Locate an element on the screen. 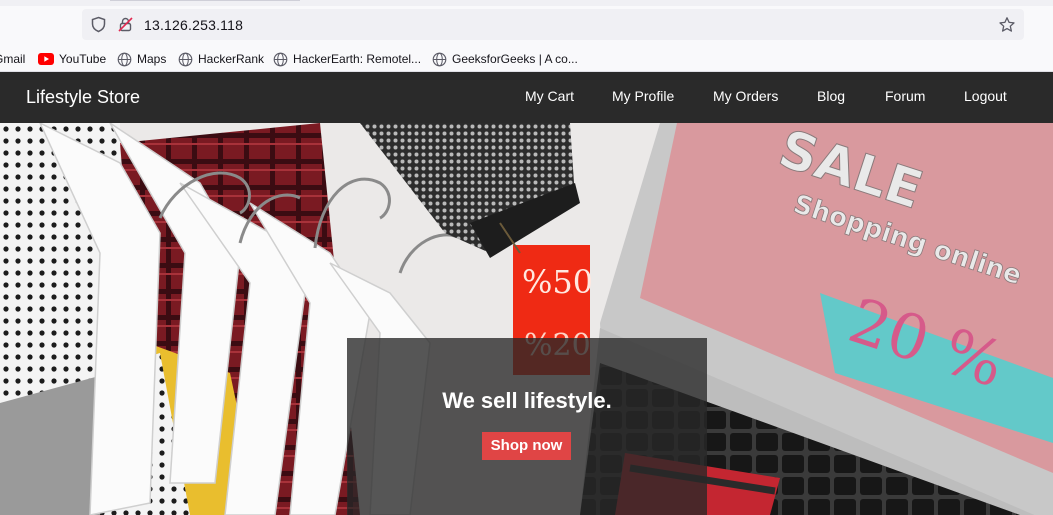 The image size is (1053, 515). tag-percent-50: %50 is located at coordinates (557, 282).